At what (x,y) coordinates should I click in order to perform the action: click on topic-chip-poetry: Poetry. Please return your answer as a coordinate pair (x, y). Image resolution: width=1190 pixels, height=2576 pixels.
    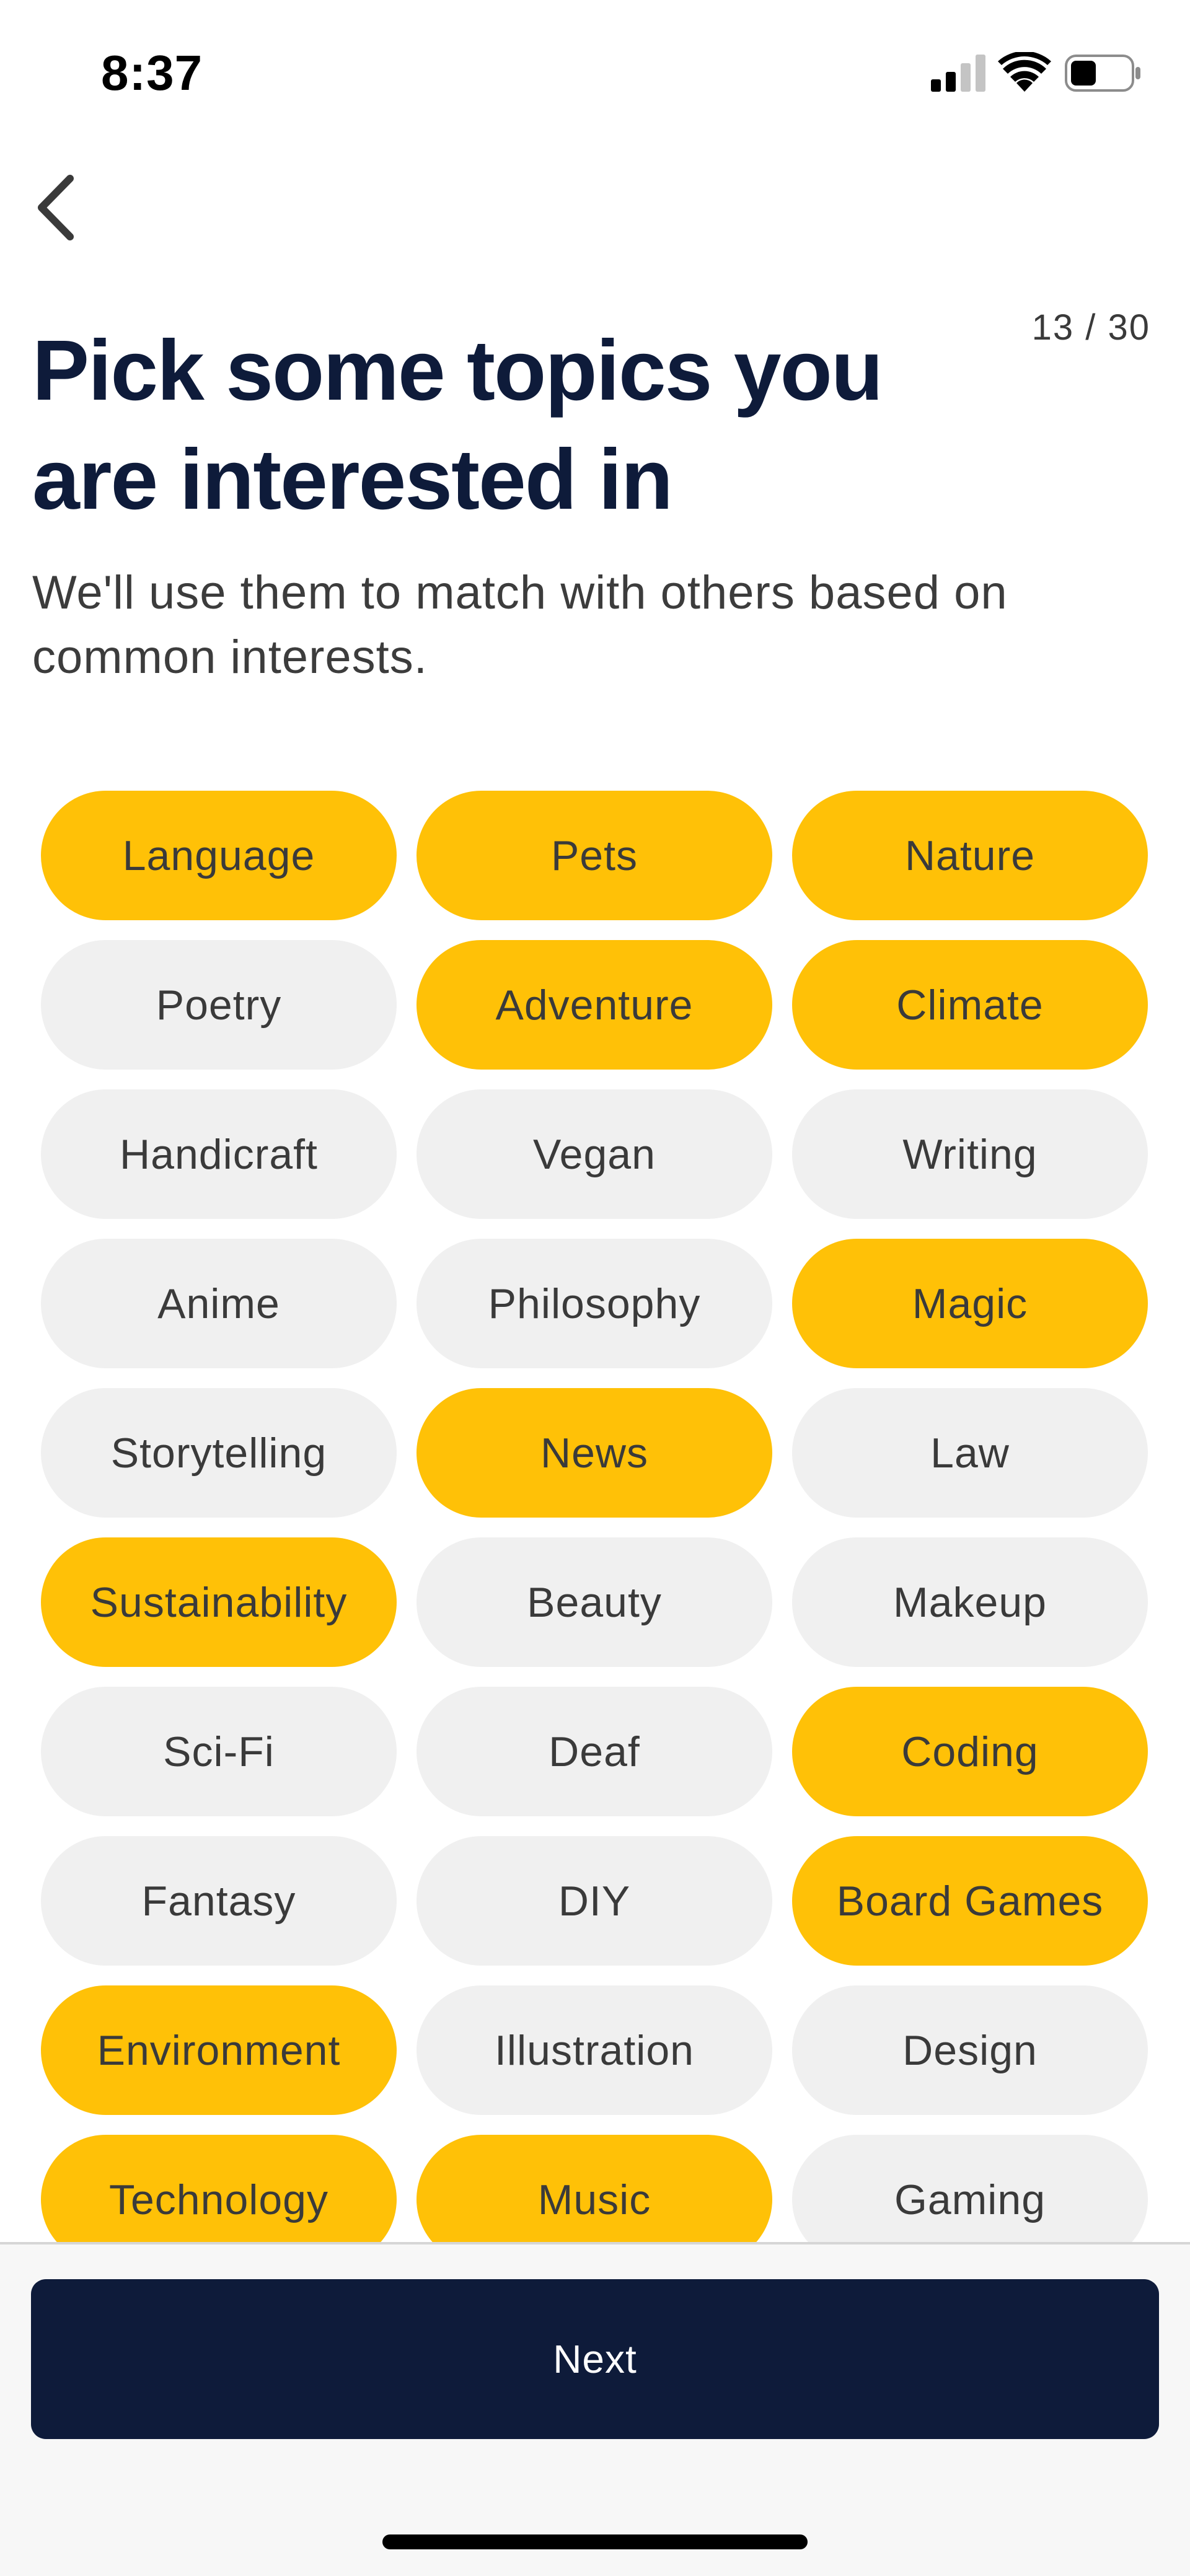
    Looking at the image, I should click on (219, 1005).